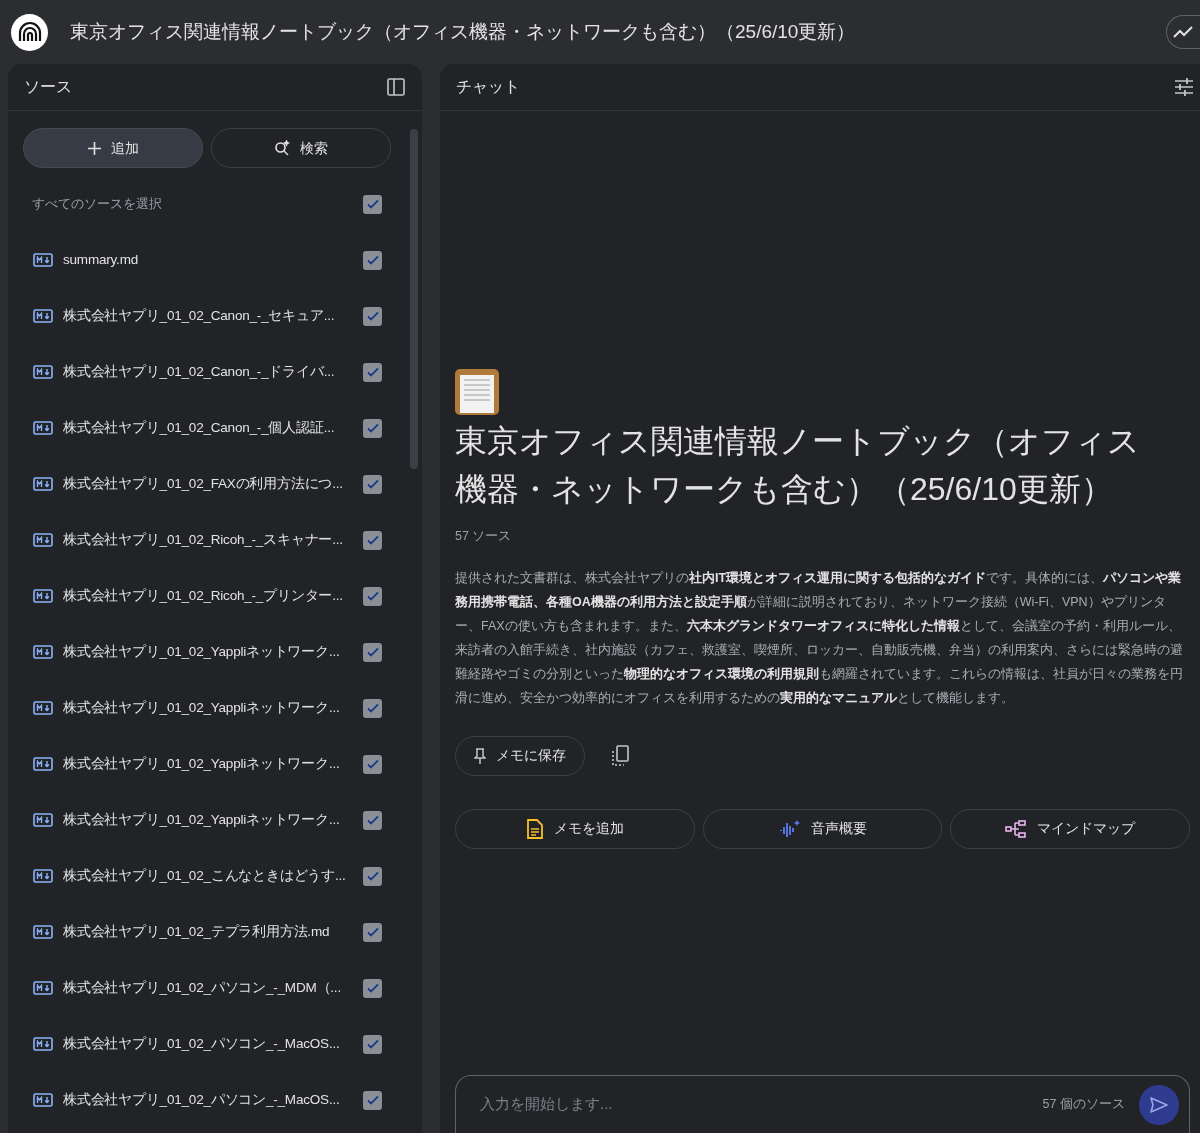  I want to click on sidebar-toggle-icon, so click(396, 87).